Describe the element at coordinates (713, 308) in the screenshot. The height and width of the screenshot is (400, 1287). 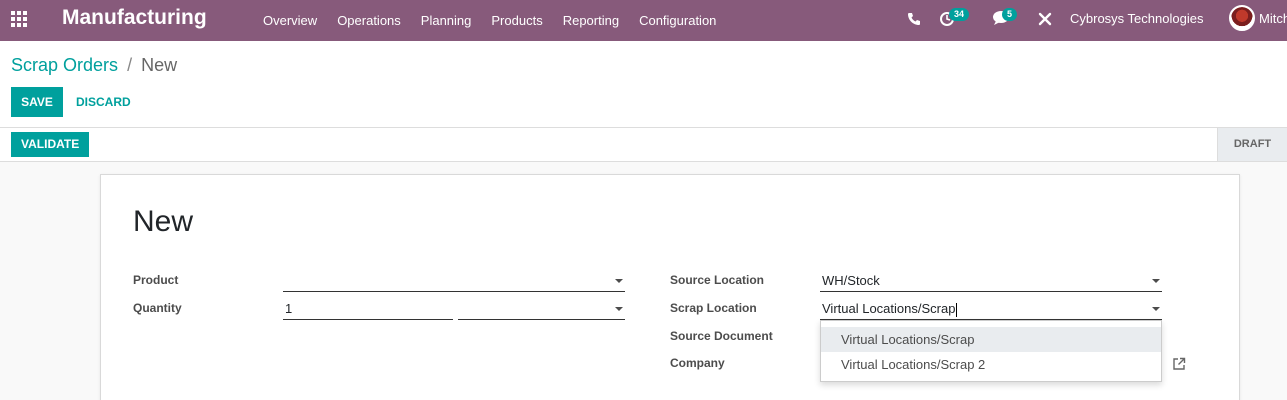
I see `scrap-location-label: Scrap Location` at that location.